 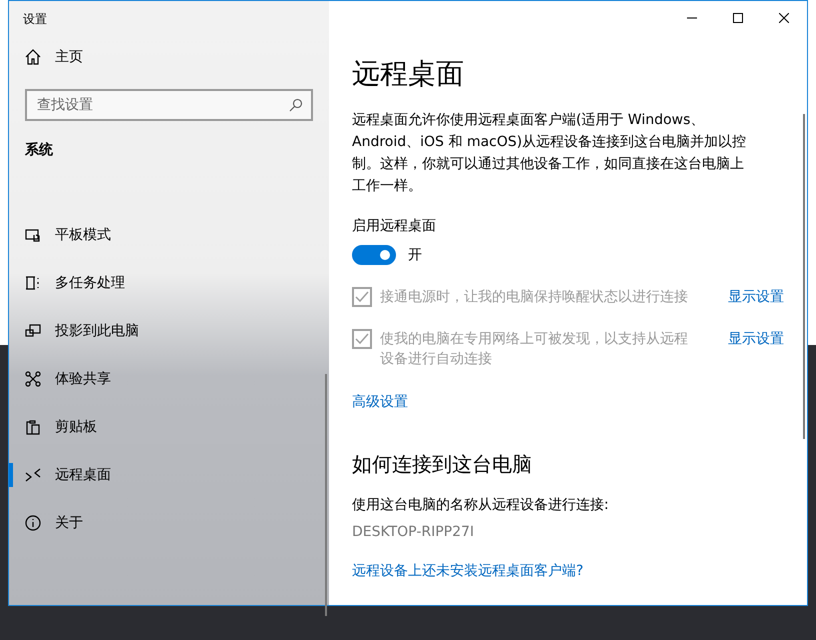 What do you see at coordinates (169, 283) in the screenshot?
I see `sidebar-item: 多任务处理` at bounding box center [169, 283].